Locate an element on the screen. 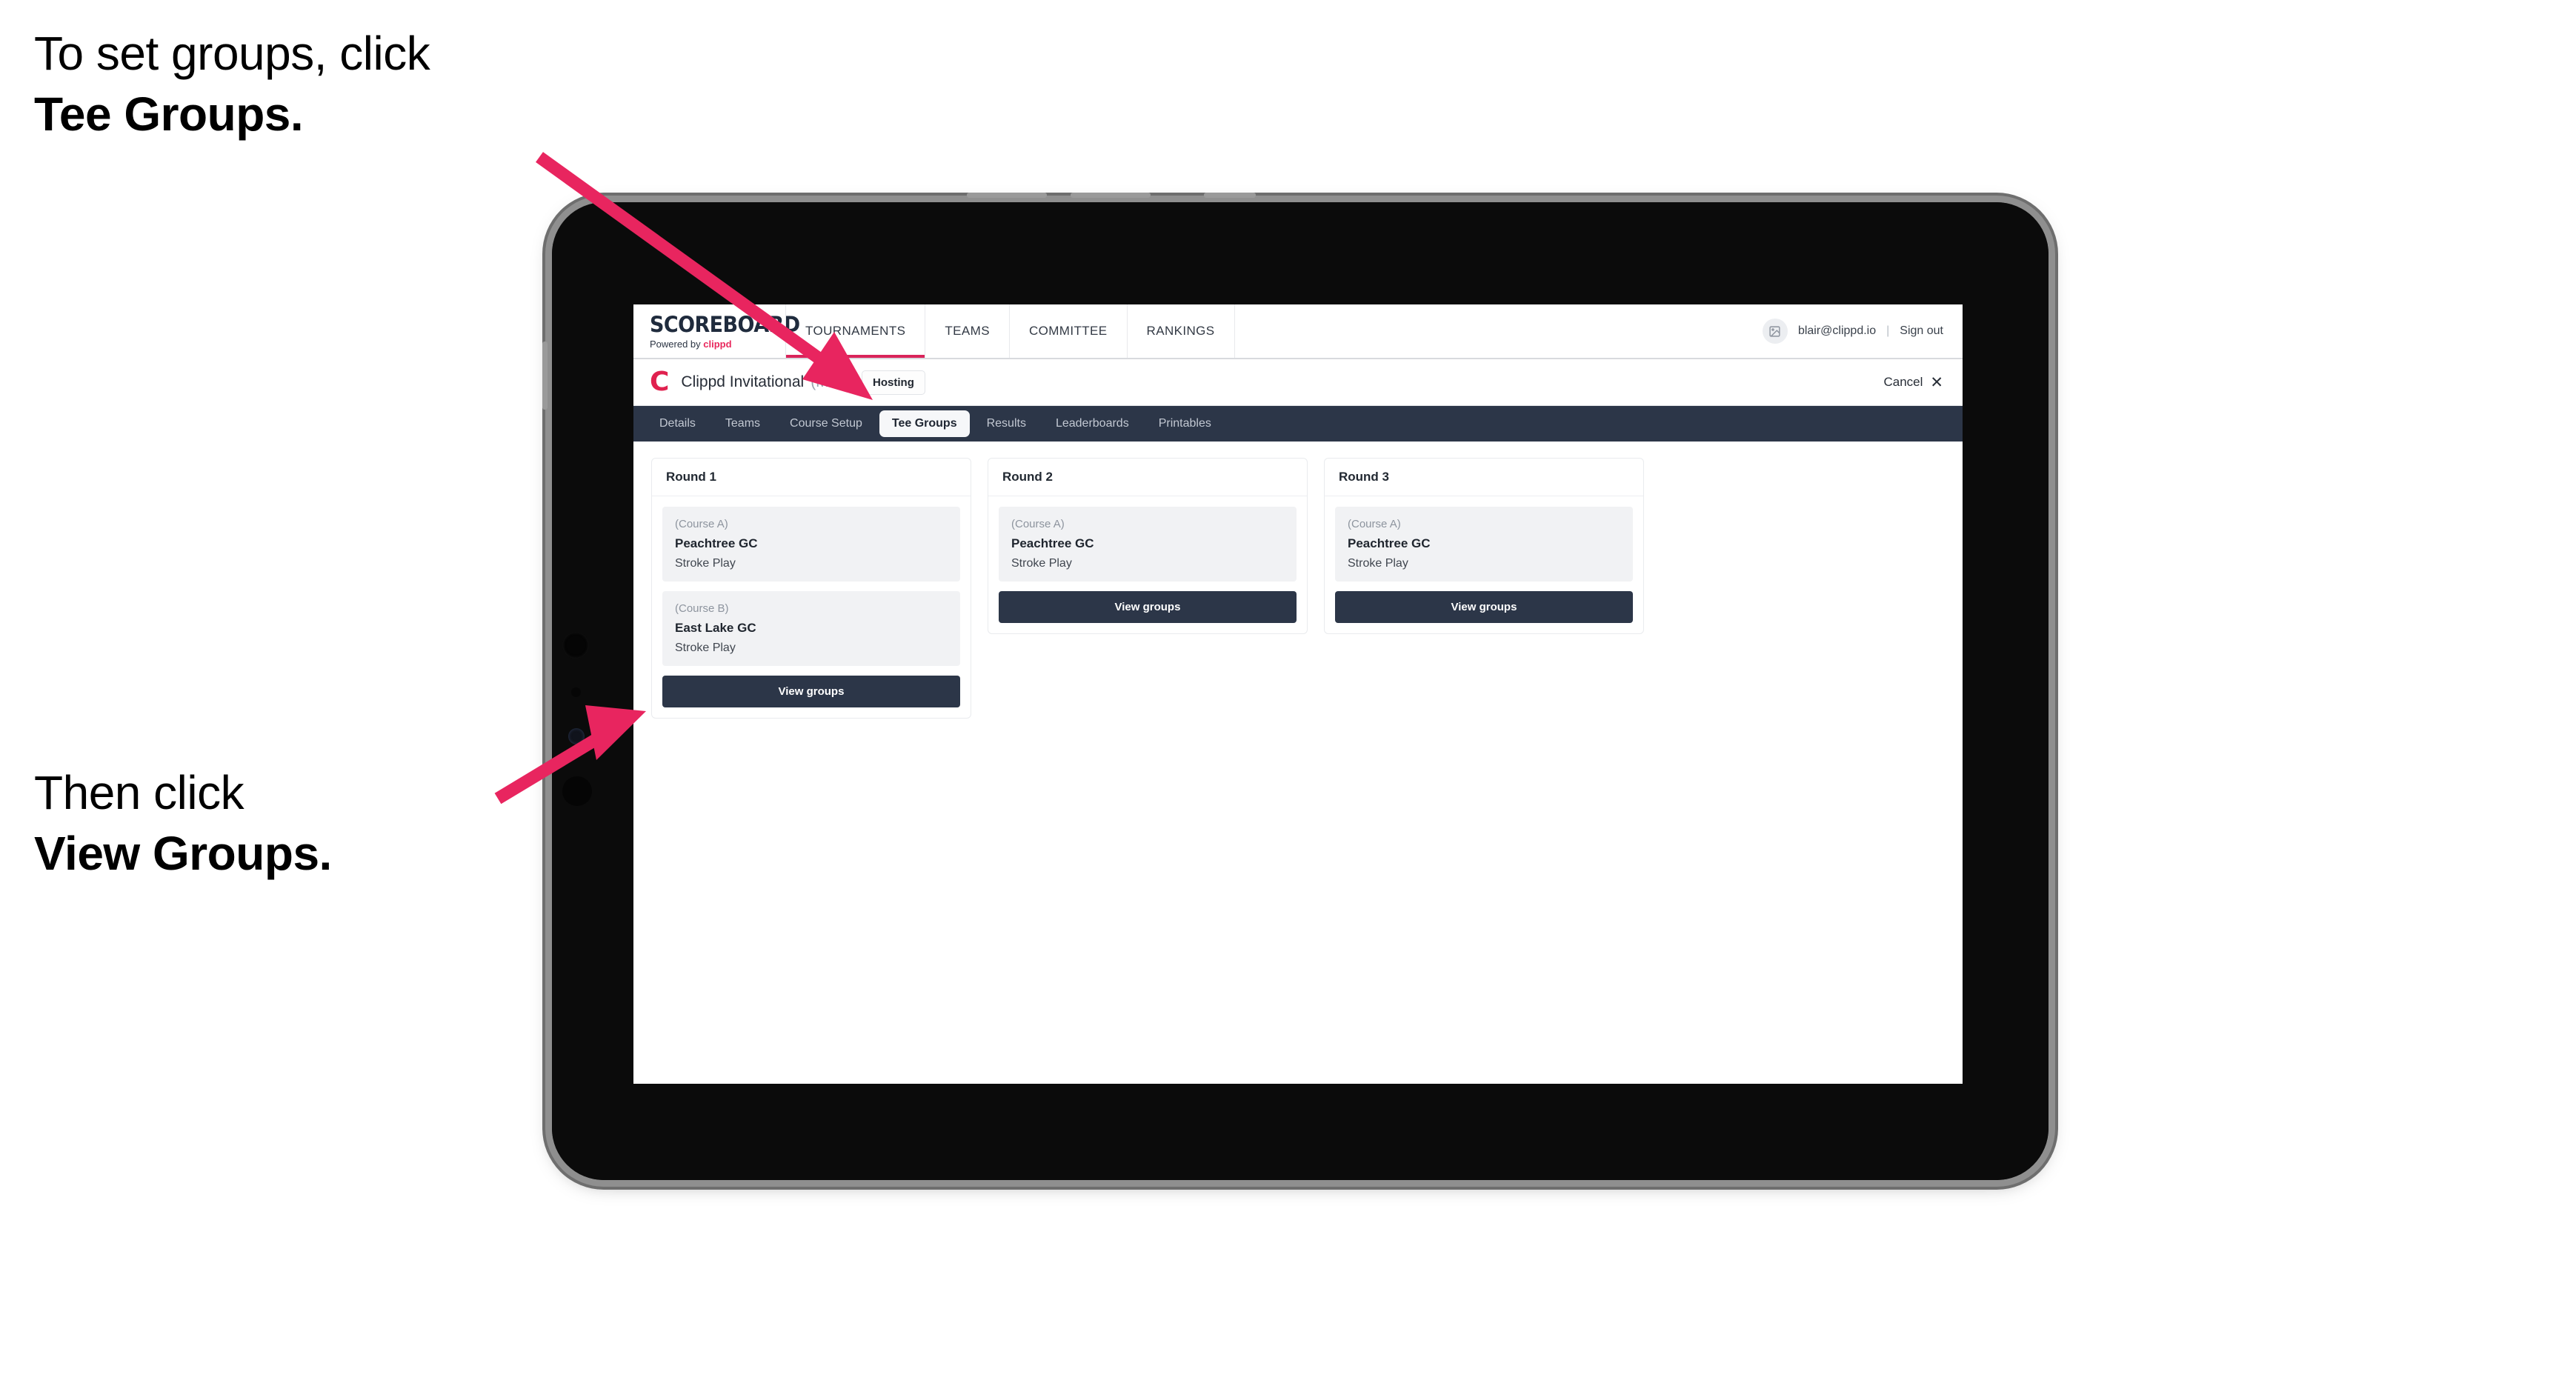  power-button is located at coordinates (545, 375).